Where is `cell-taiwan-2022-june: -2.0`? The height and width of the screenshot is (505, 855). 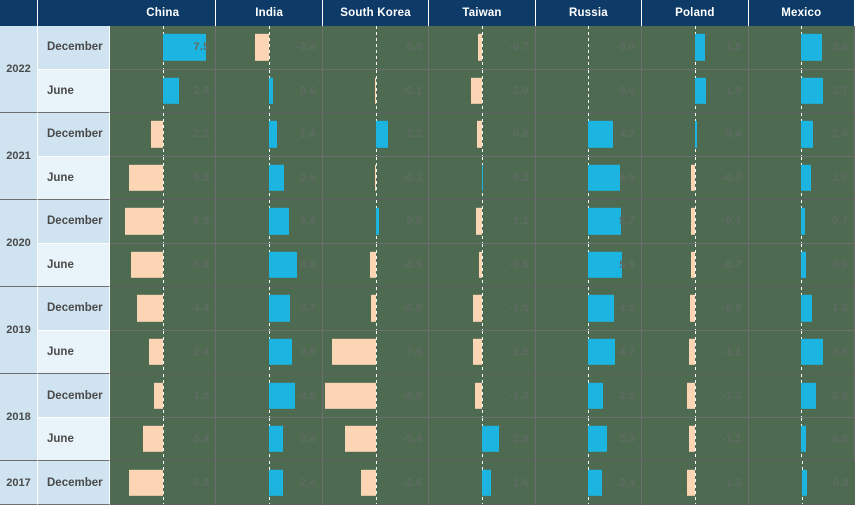
cell-taiwan-2022-june: -2.0 is located at coordinates (482, 91).